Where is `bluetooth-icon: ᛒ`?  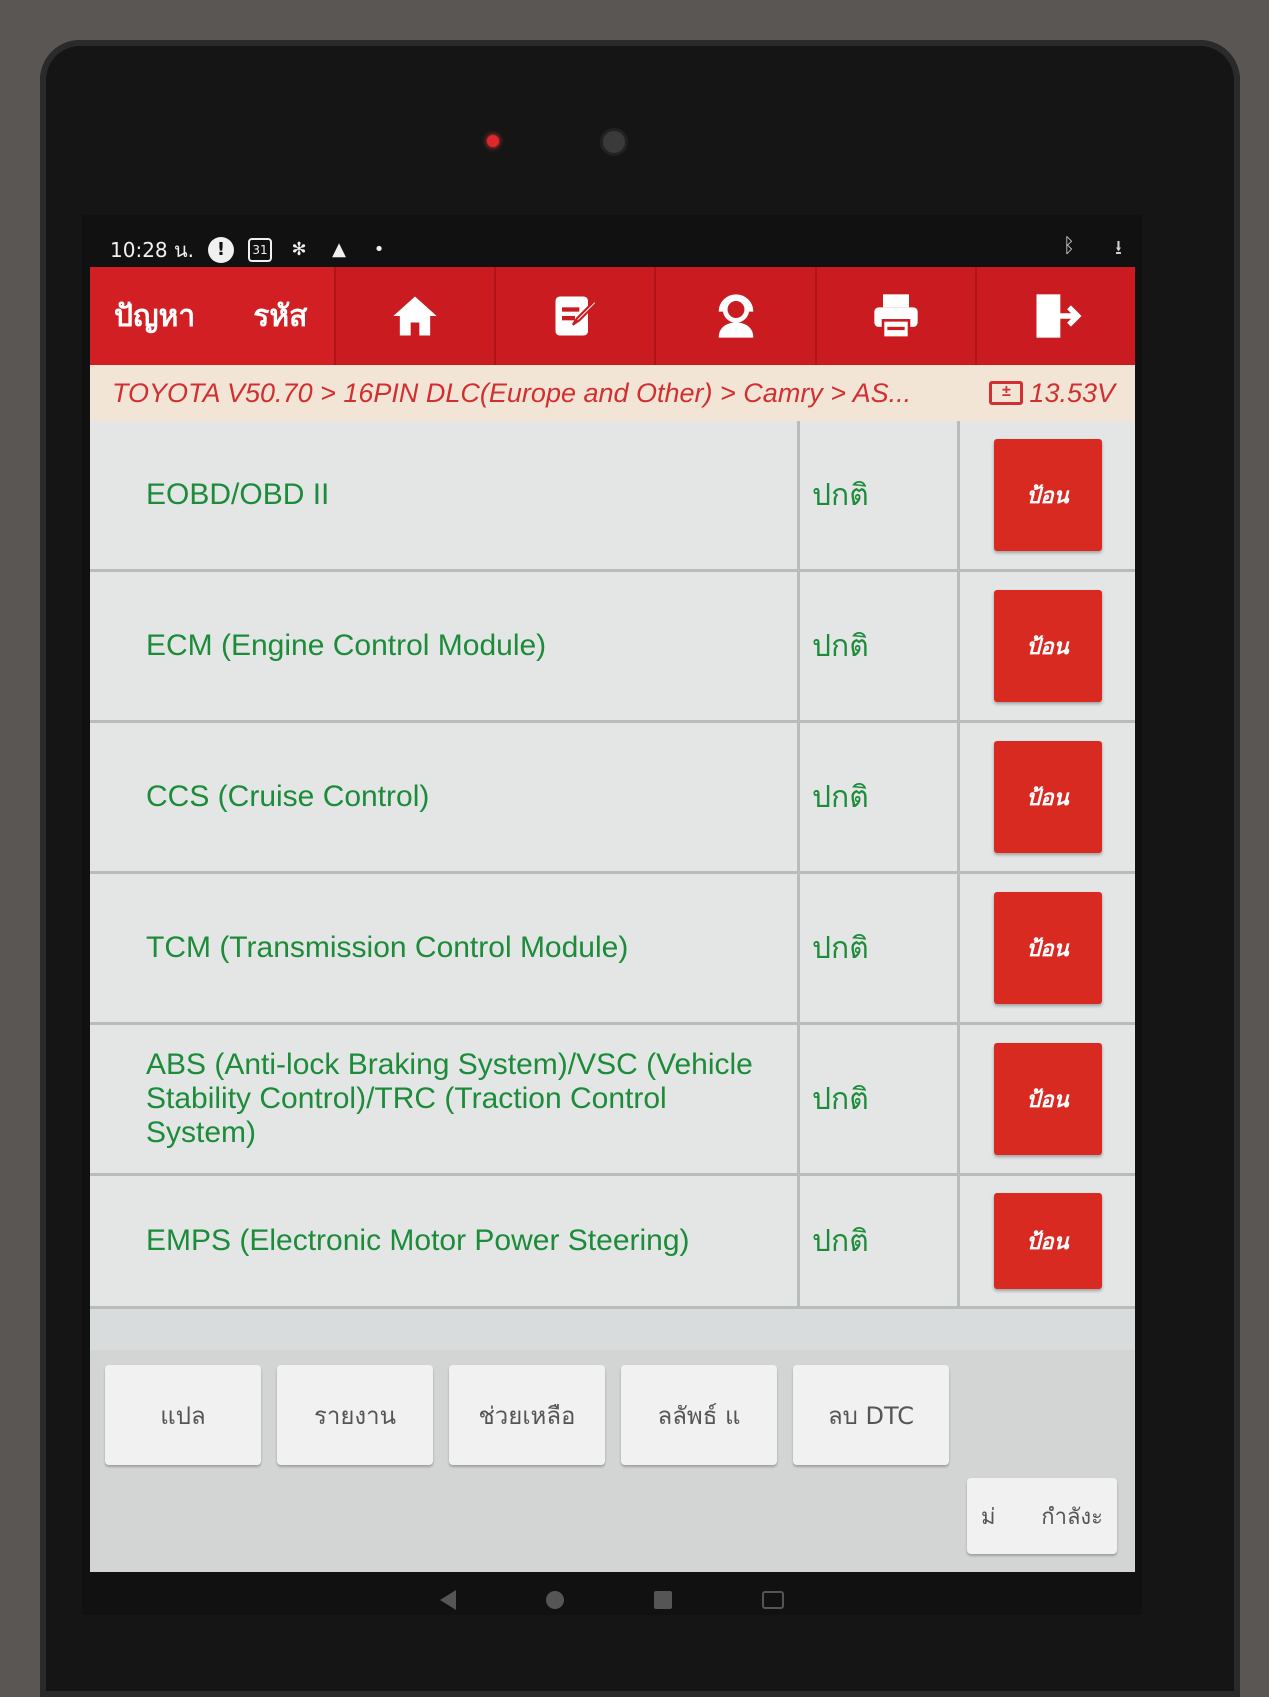
bluetooth-icon: ᛒ is located at coordinates (1069, 245).